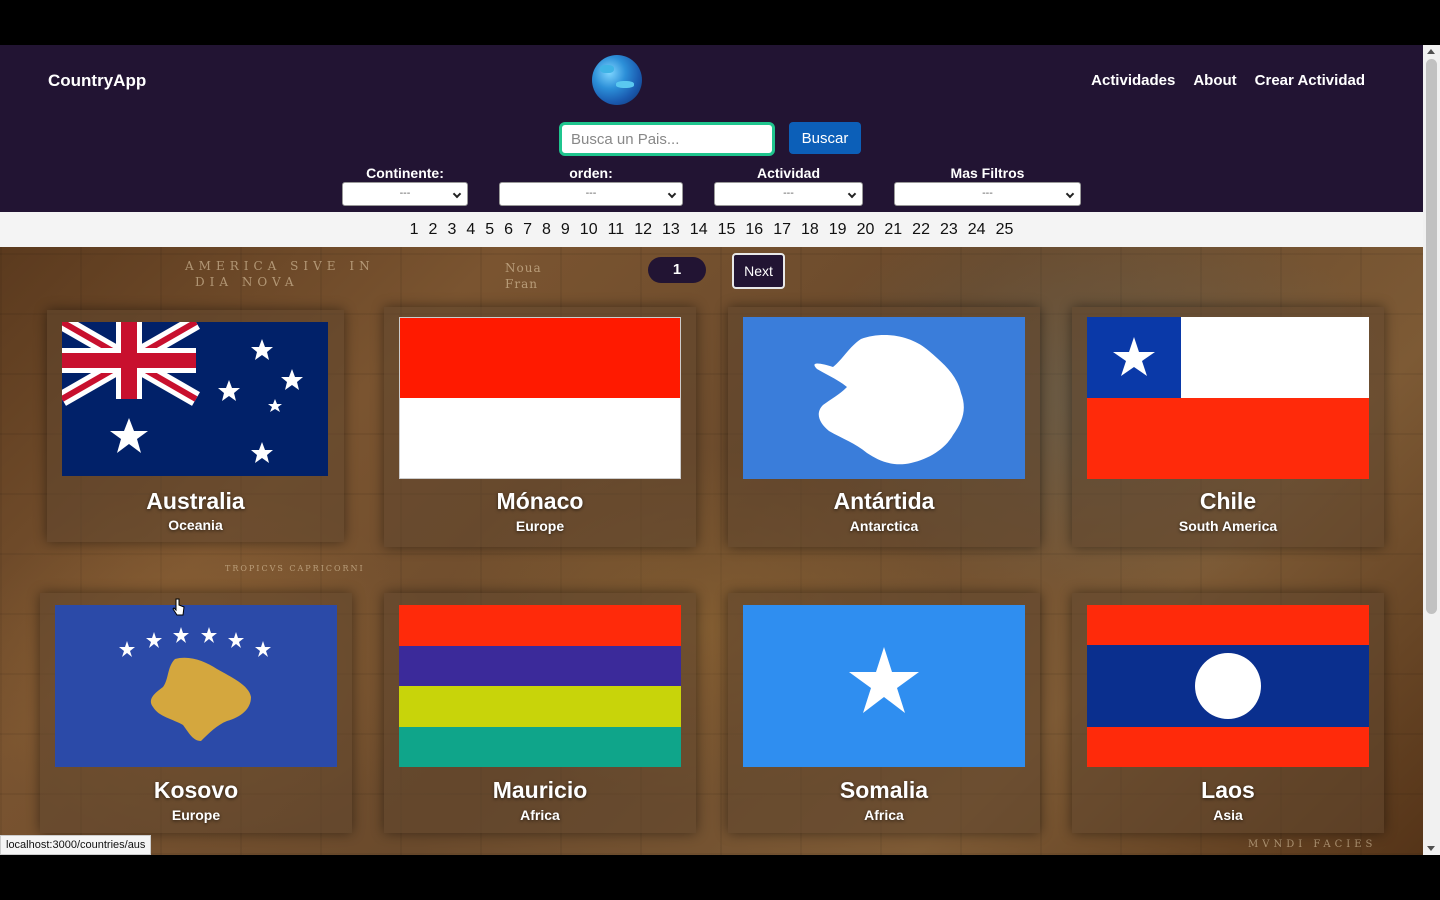 This screenshot has height=900, width=1440. What do you see at coordinates (1228, 398) in the screenshot?
I see `chile-flag-icon` at bounding box center [1228, 398].